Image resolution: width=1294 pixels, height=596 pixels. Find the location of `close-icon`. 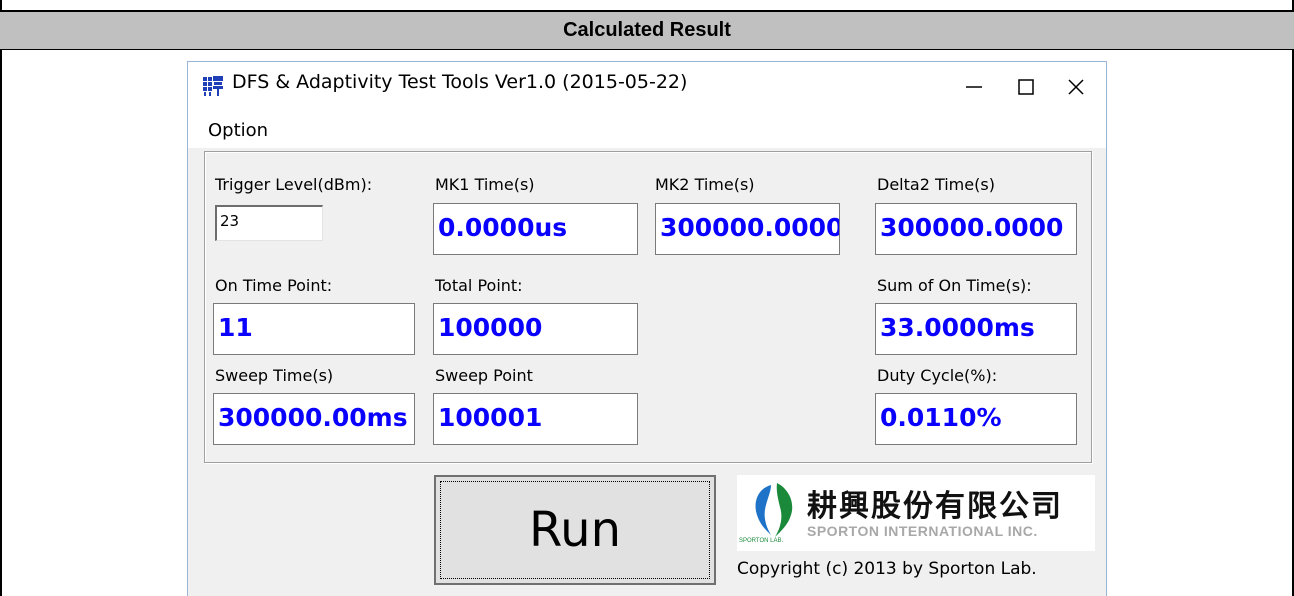

close-icon is located at coordinates (1076, 87).